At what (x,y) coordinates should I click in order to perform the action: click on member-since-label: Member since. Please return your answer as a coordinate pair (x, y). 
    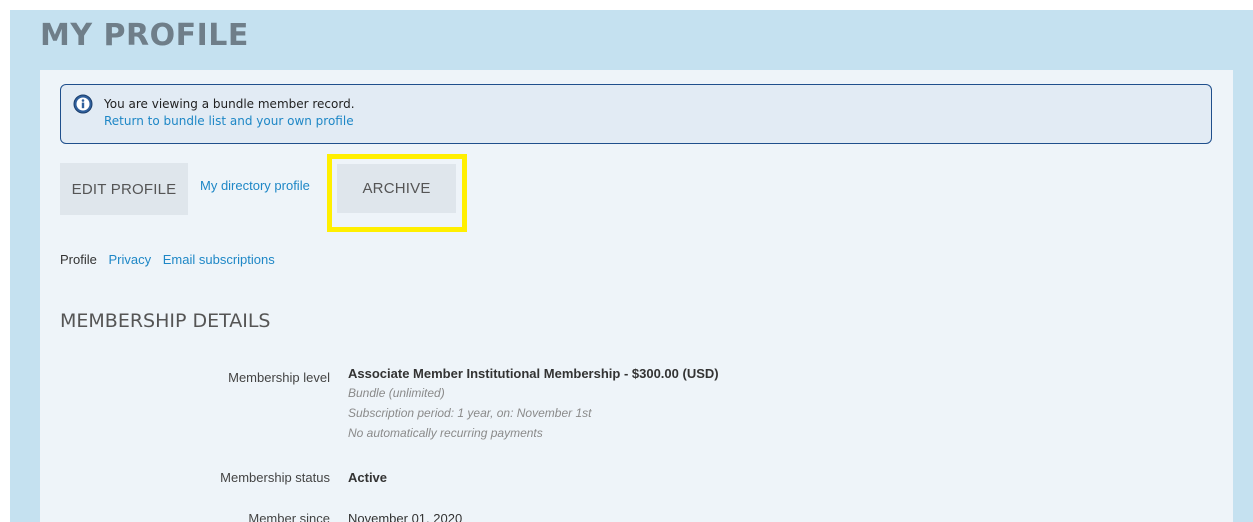
    Looking at the image, I should click on (289, 516).